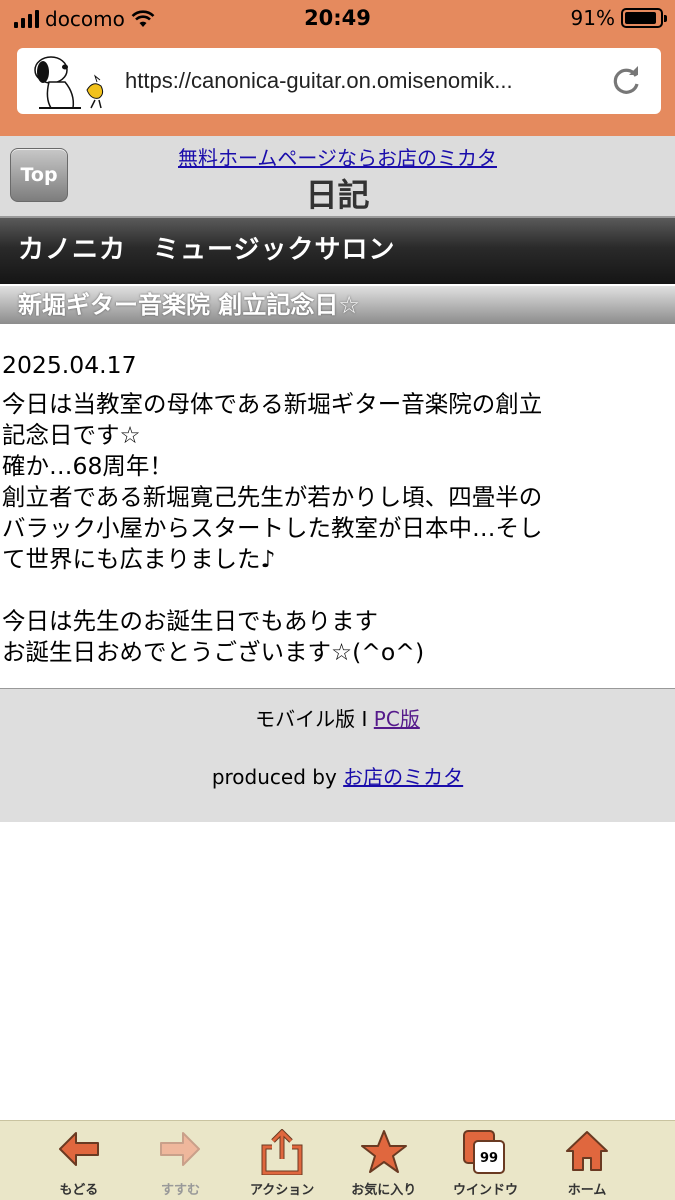  I want to click on forward-arrow-icon, so click(180, 1149).